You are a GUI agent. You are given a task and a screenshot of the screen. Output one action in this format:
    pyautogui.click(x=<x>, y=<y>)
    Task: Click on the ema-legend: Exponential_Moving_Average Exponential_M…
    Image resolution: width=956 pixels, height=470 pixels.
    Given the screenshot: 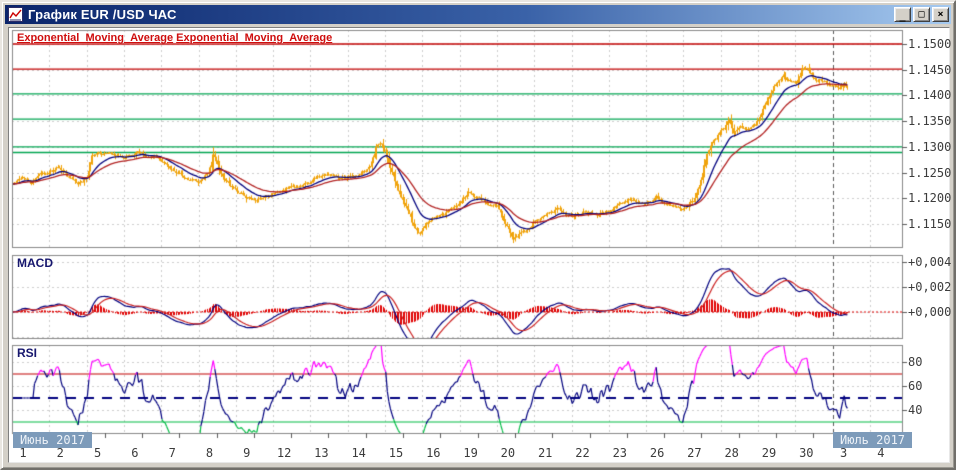 What is the action you would take?
    pyautogui.click(x=174, y=38)
    